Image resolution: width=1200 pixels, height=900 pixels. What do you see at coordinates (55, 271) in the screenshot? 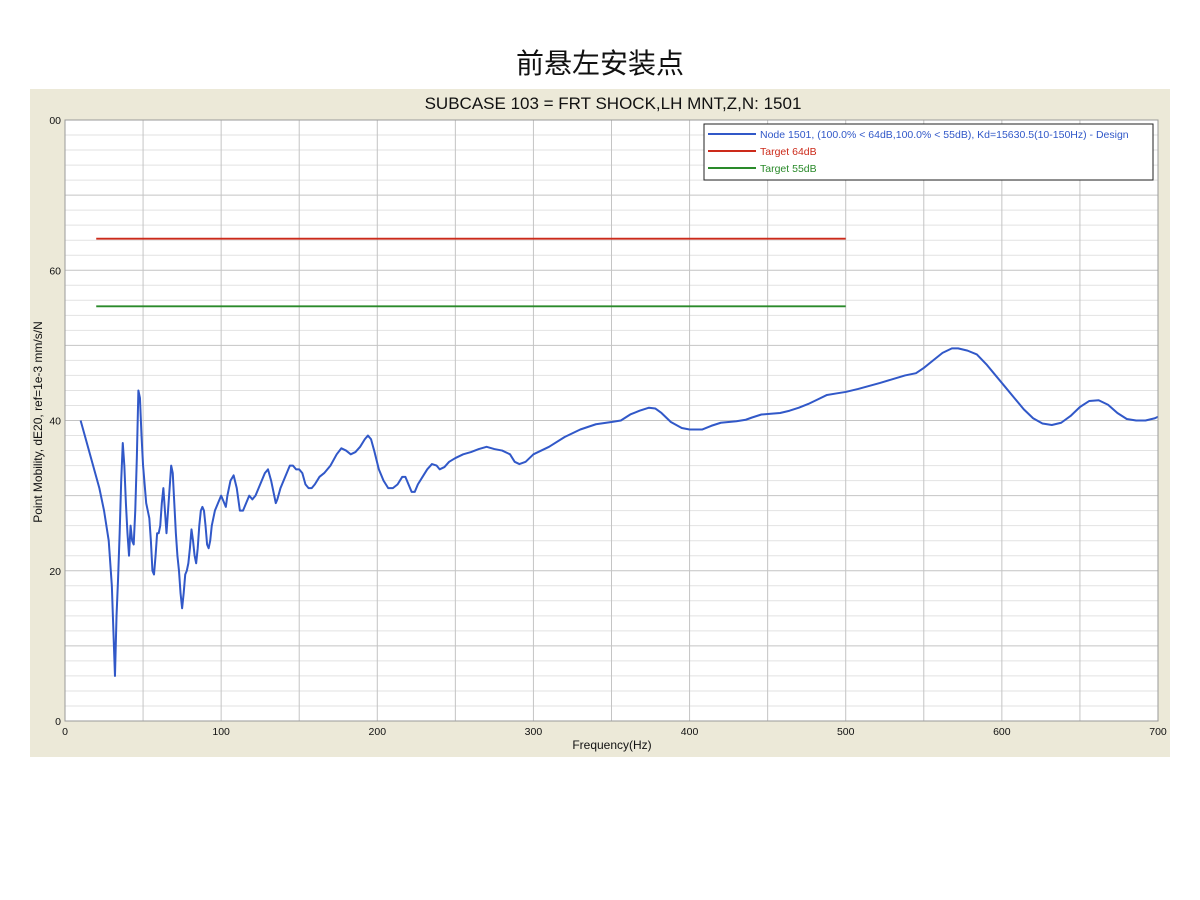
I see `y-tick-label: 60` at bounding box center [55, 271].